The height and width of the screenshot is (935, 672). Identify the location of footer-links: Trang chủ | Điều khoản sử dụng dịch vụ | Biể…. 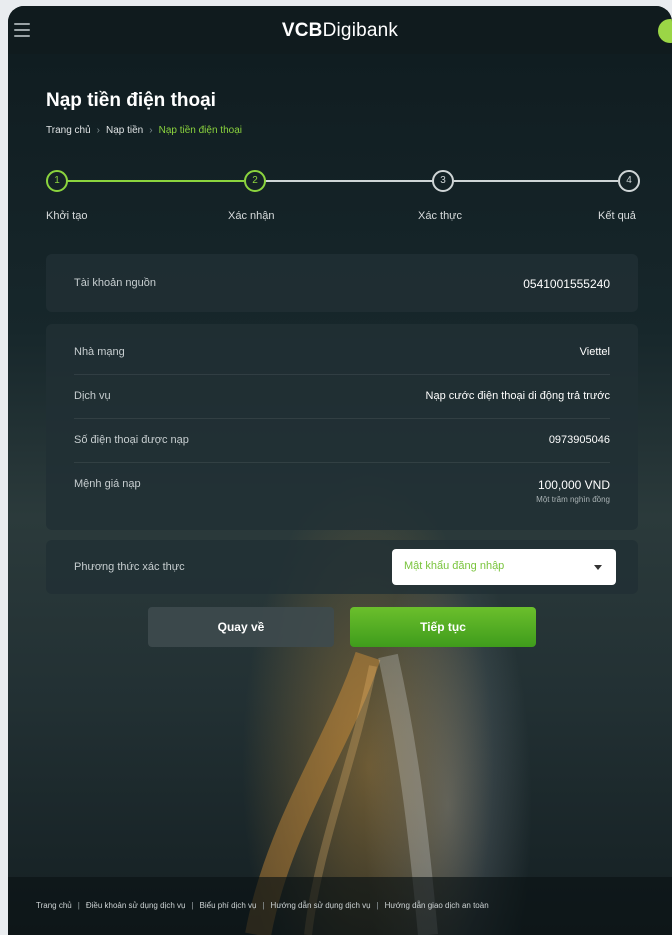
(262, 905).